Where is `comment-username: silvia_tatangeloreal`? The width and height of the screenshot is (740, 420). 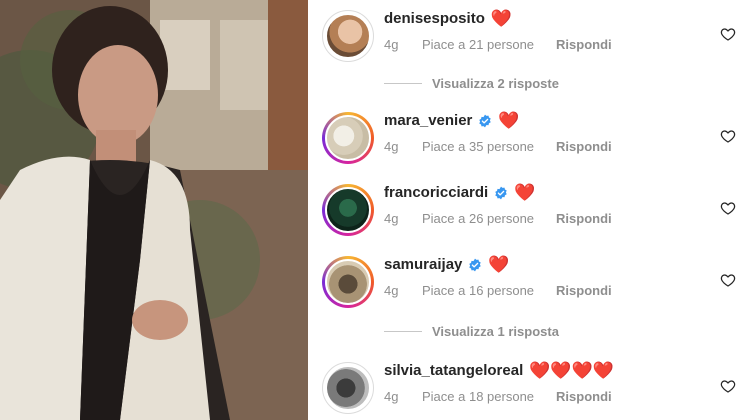
comment-username: silvia_tatangeloreal is located at coordinates (453, 370).